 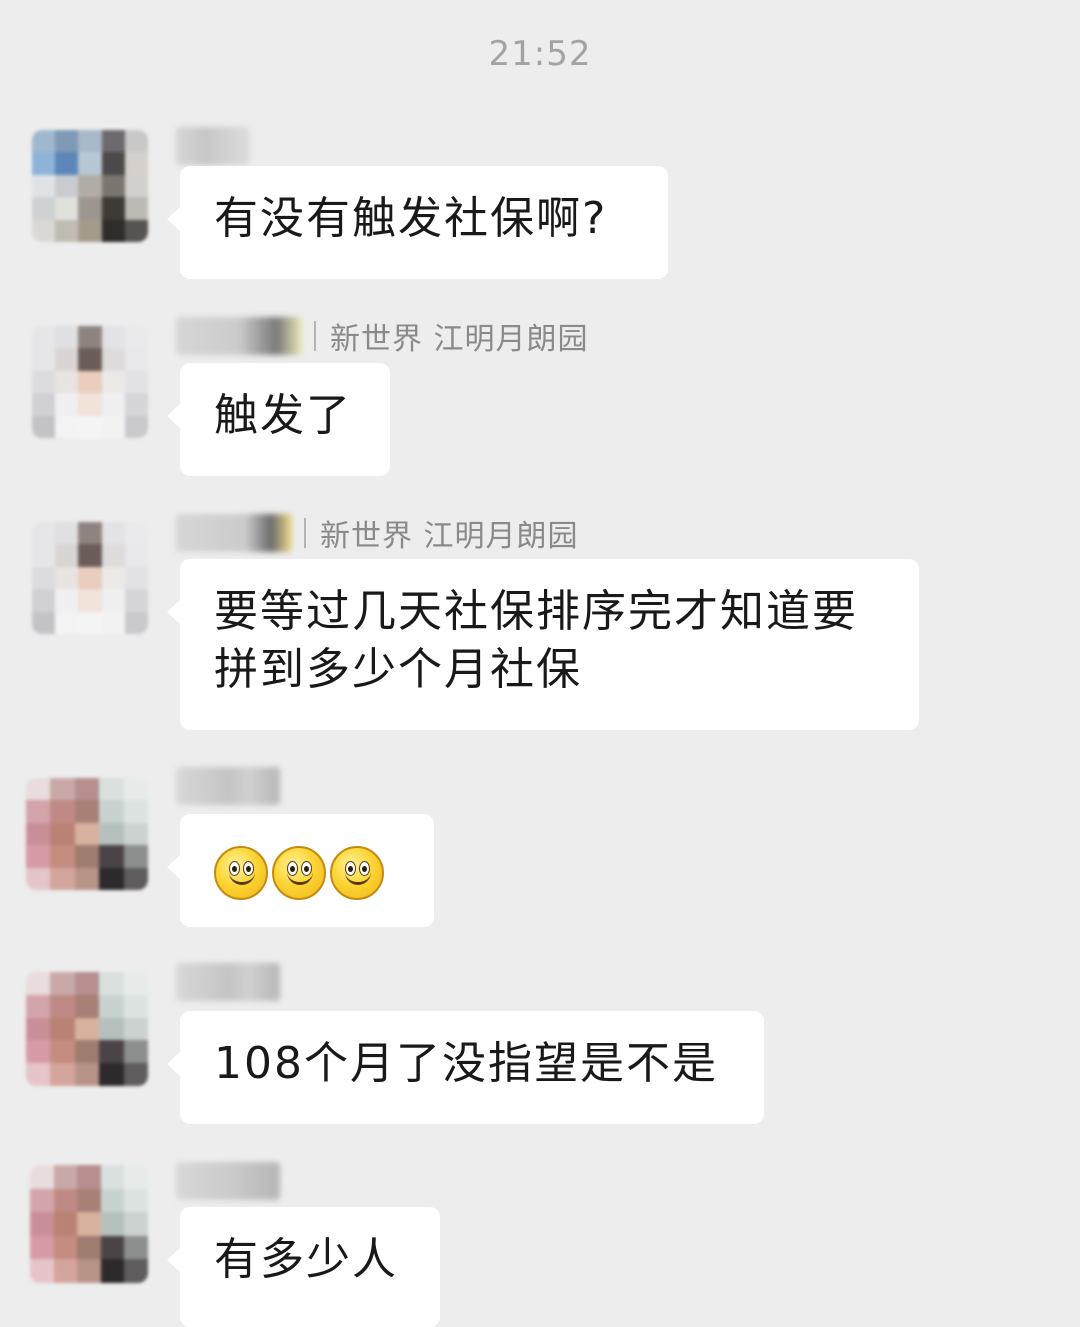 I want to click on message-text: 108个月了没指望是不是, so click(x=466, y=1063).